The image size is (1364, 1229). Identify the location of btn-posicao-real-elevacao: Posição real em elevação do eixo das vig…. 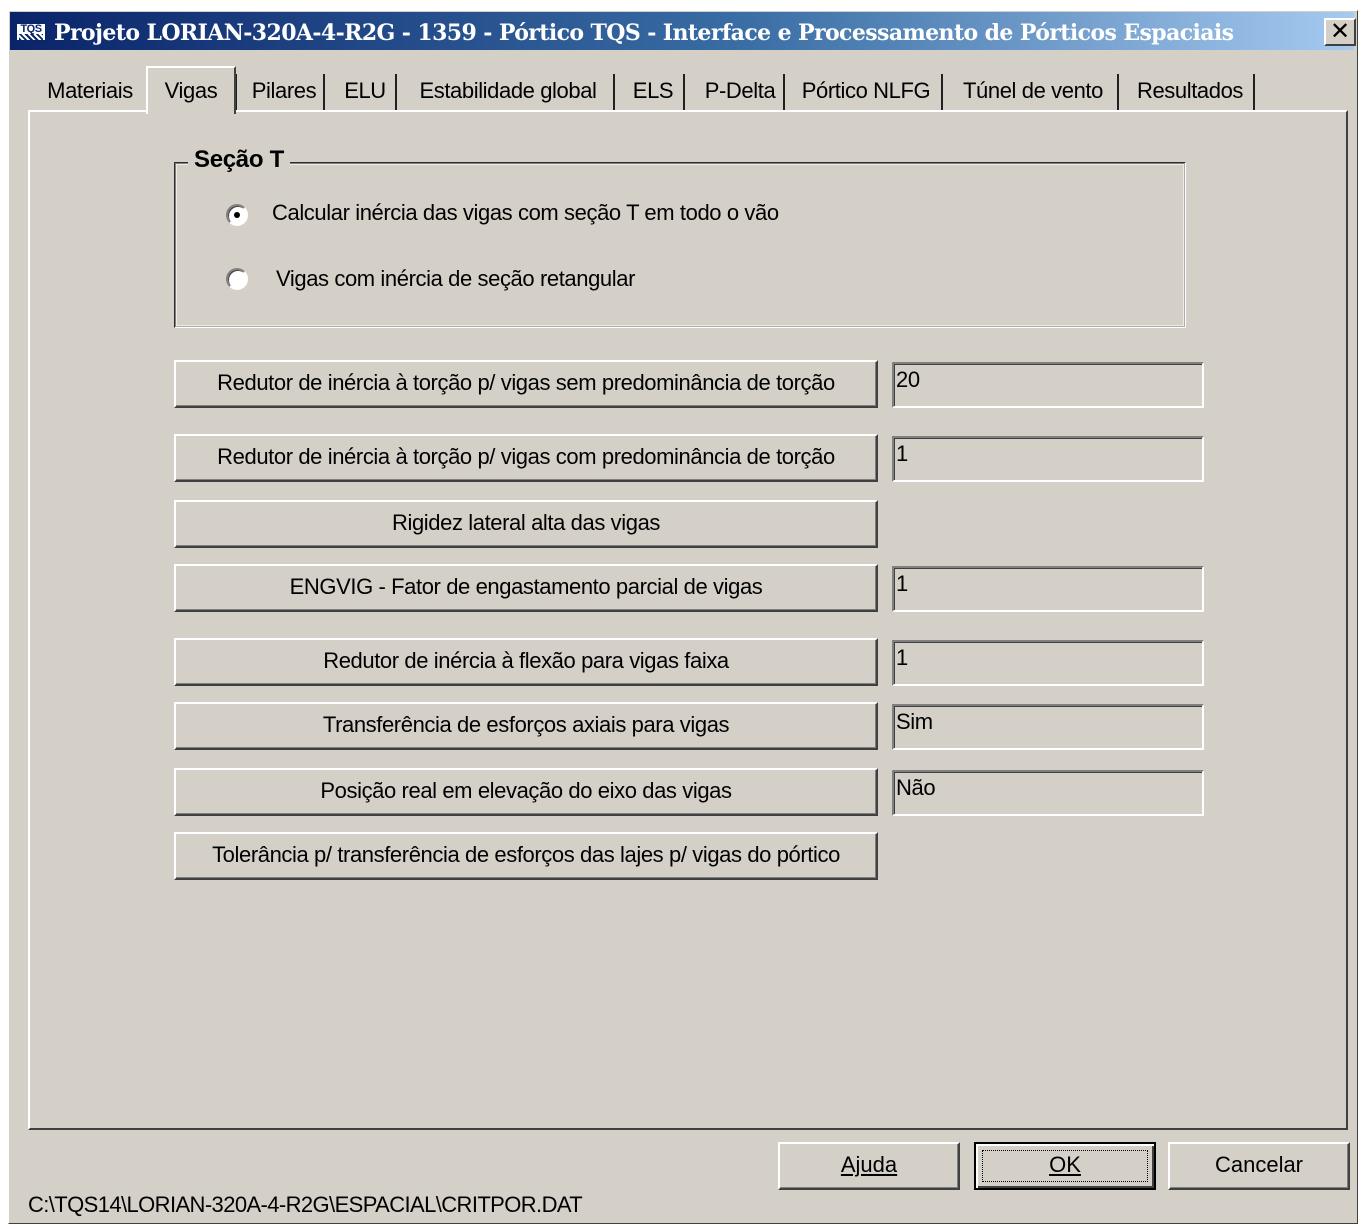
(526, 792).